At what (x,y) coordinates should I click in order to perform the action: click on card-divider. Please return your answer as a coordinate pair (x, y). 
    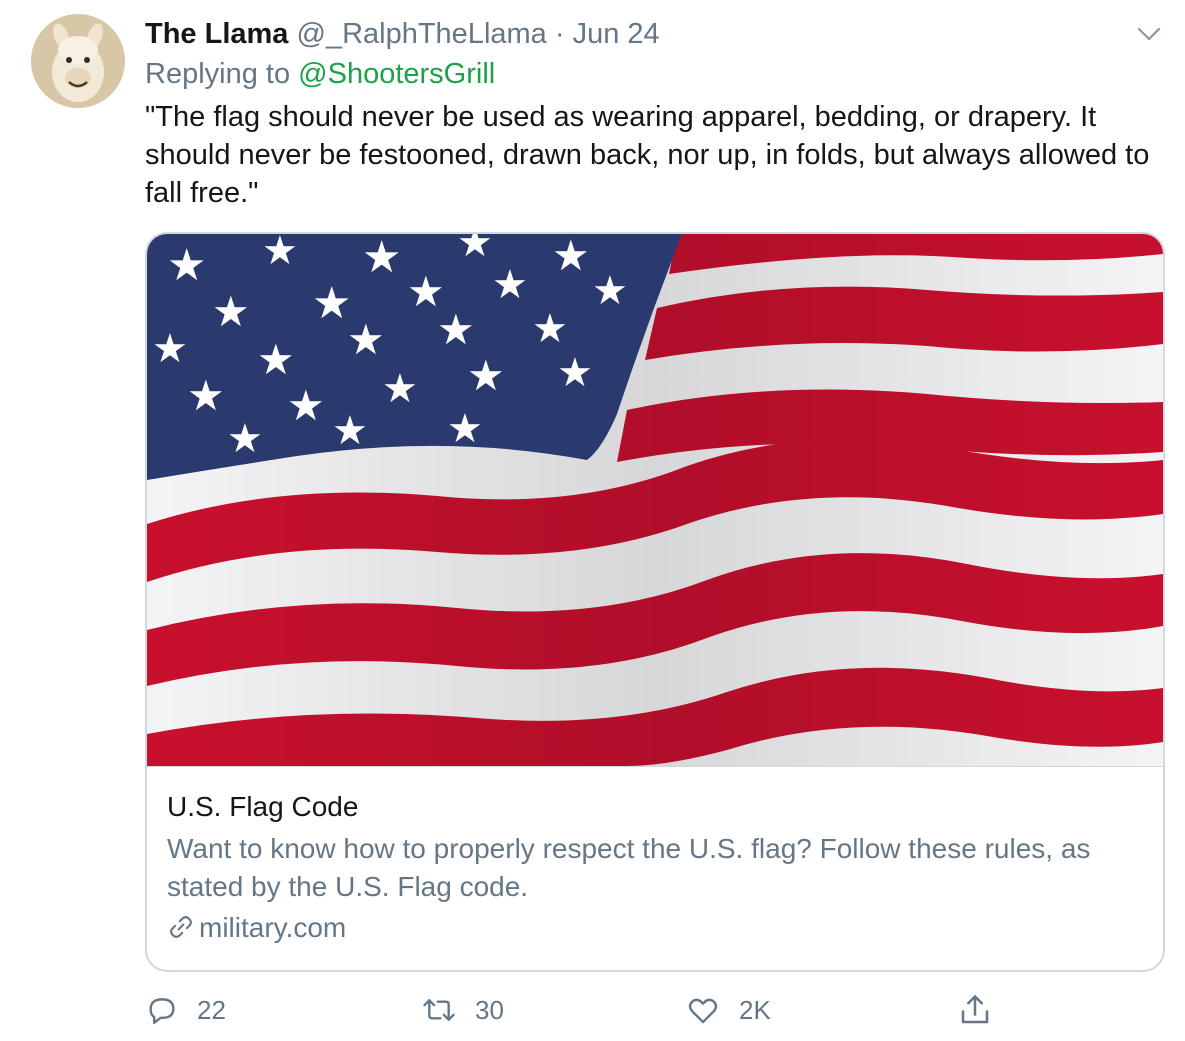
    Looking at the image, I should click on (655, 766).